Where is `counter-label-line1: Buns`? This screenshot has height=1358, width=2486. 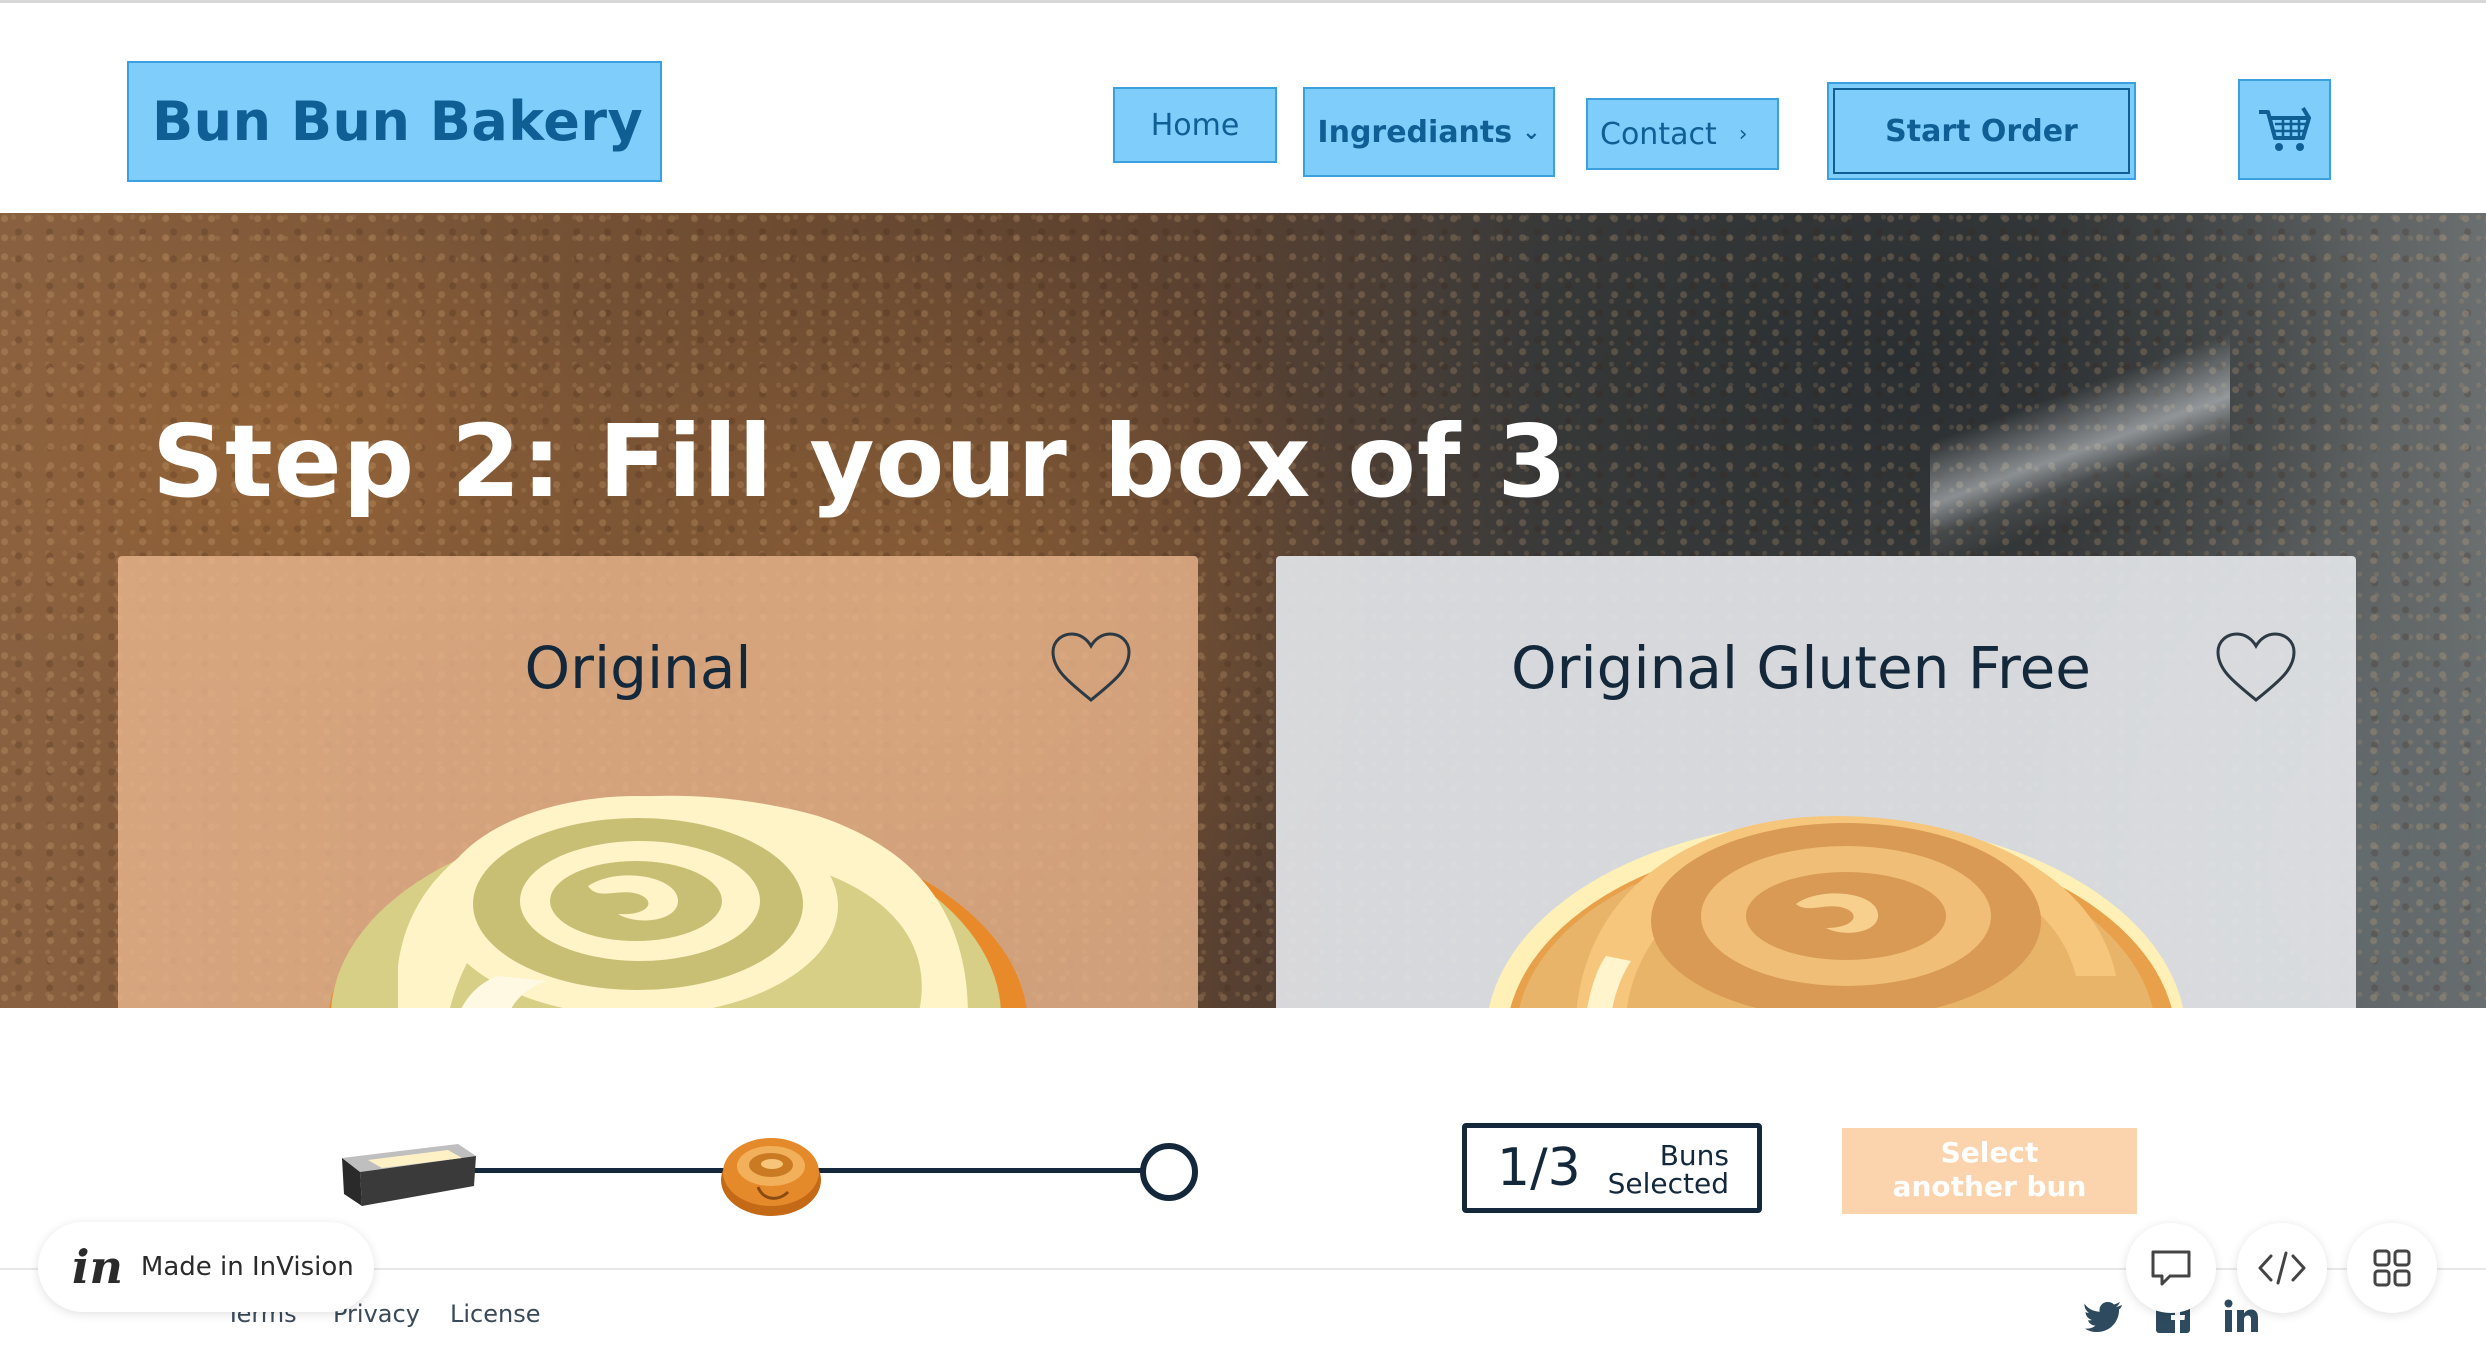
counter-label-line1: Buns is located at coordinates (1694, 1155).